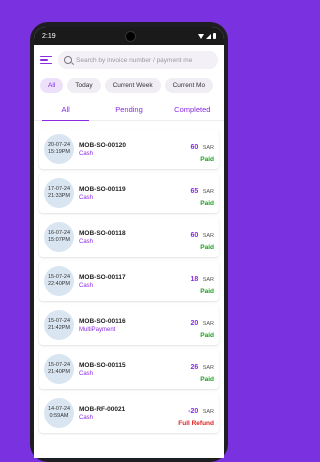 The image size is (320, 462). Describe the element at coordinates (58, 152) in the screenshot. I see `invoice-time: 15:19PM` at that location.